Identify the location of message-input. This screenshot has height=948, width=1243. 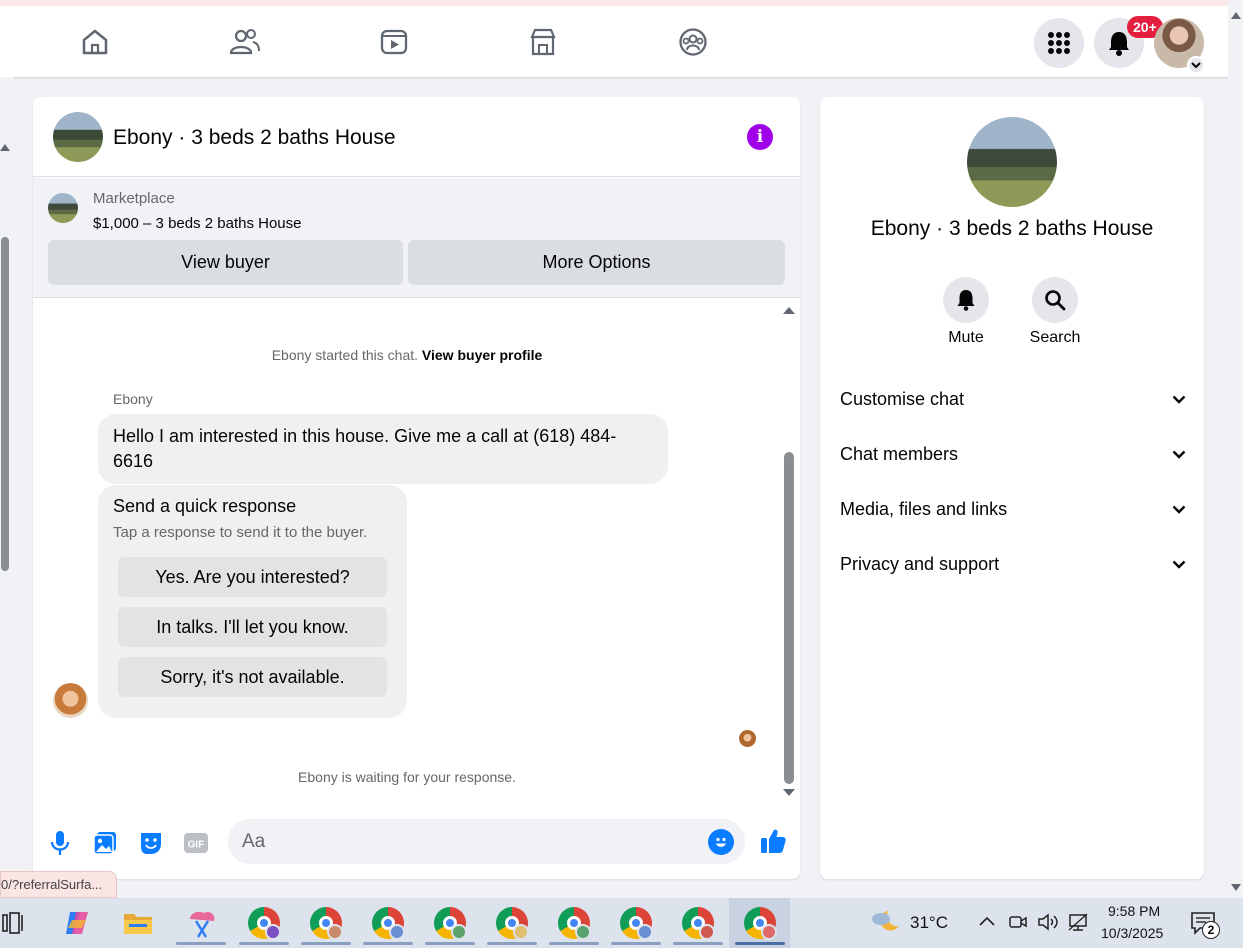
(467, 841).